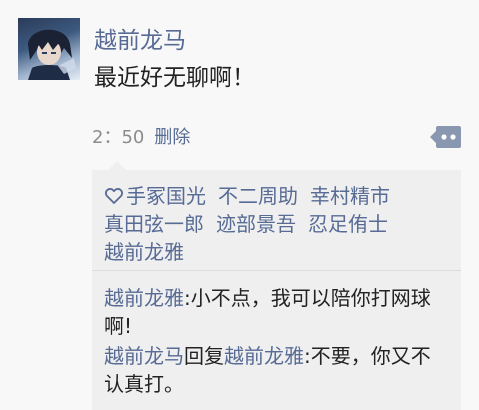 This screenshot has width=479, height=410. What do you see at coordinates (144, 356) in the screenshot?
I see `comment-author: 越前龙马` at bounding box center [144, 356].